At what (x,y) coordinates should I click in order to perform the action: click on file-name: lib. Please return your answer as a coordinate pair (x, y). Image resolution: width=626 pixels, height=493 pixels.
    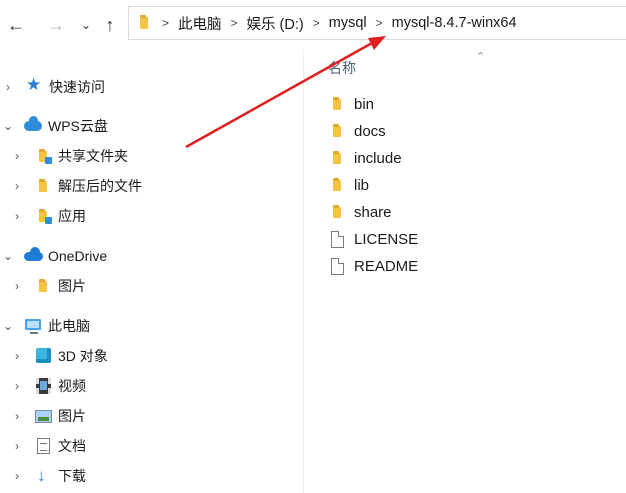
    Looking at the image, I should click on (362, 185).